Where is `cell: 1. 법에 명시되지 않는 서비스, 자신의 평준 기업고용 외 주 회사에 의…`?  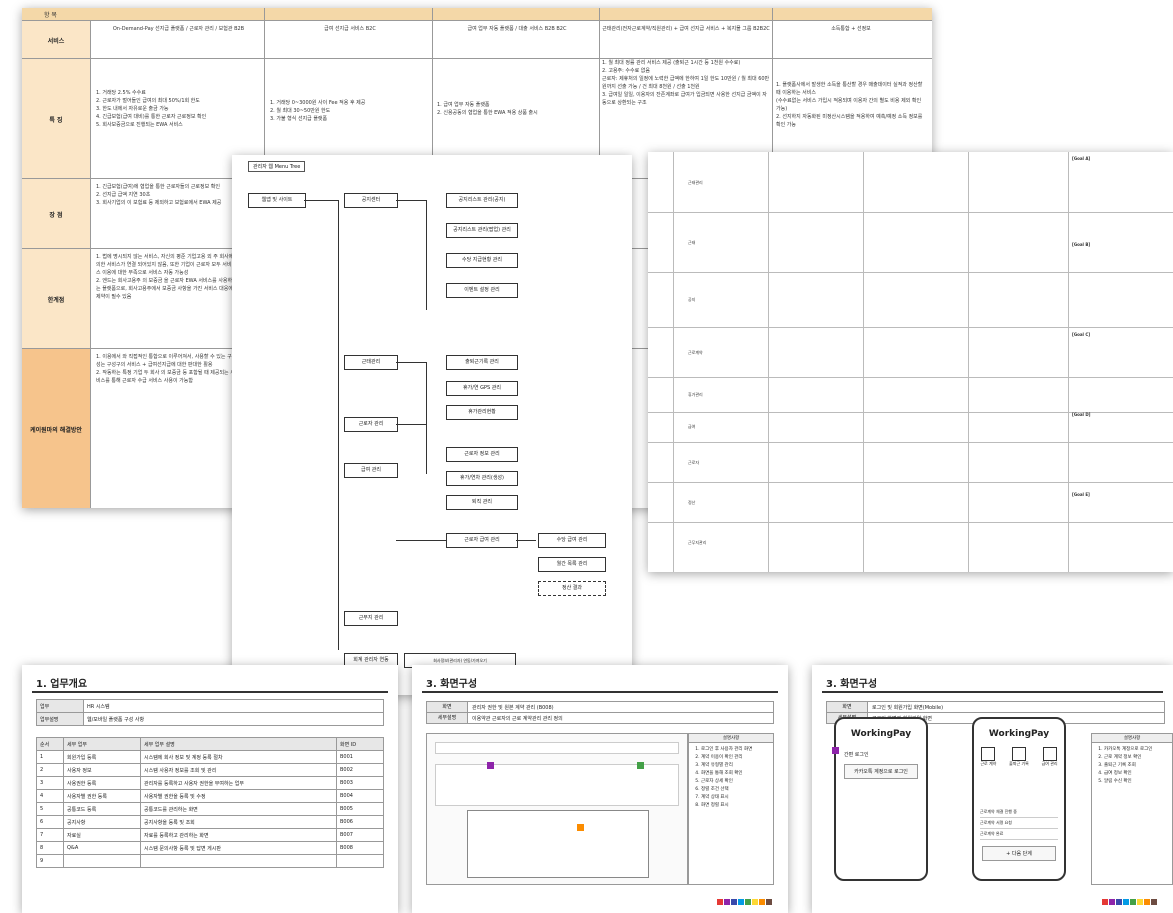
cell: 1. 법에 명시되지 않는 서비스, 자신의 평준 기업고용 외 주 회사에 의… is located at coordinates (165, 277).